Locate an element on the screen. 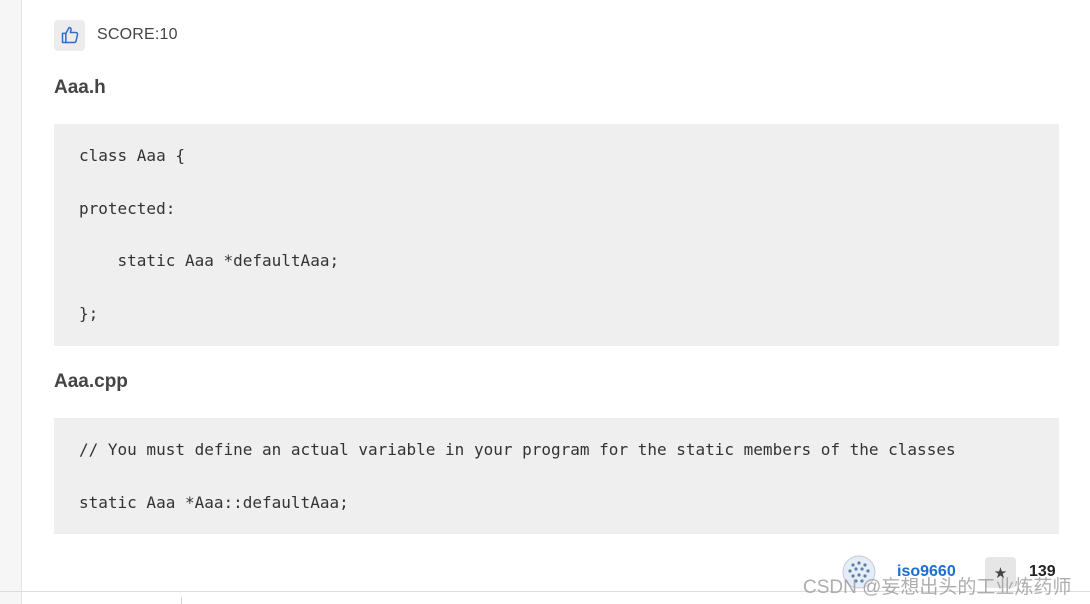 The width and height of the screenshot is (1090, 604). code-line: static Aaa *defaultAaa; is located at coordinates (209, 260).